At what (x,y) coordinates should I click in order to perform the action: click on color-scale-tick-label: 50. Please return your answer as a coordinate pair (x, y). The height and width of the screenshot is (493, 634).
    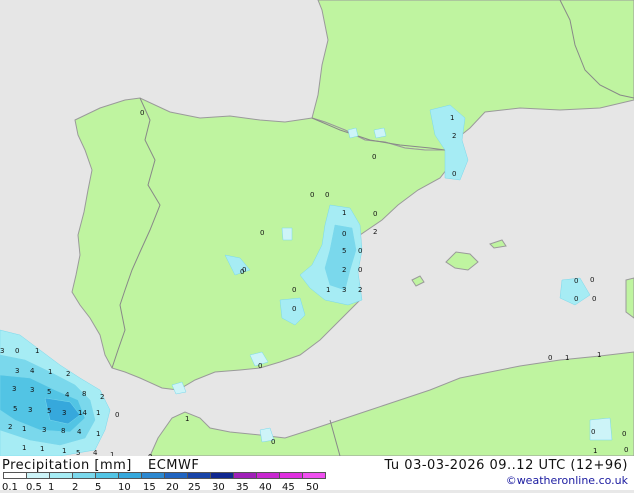
    Looking at the image, I should click on (312, 487).